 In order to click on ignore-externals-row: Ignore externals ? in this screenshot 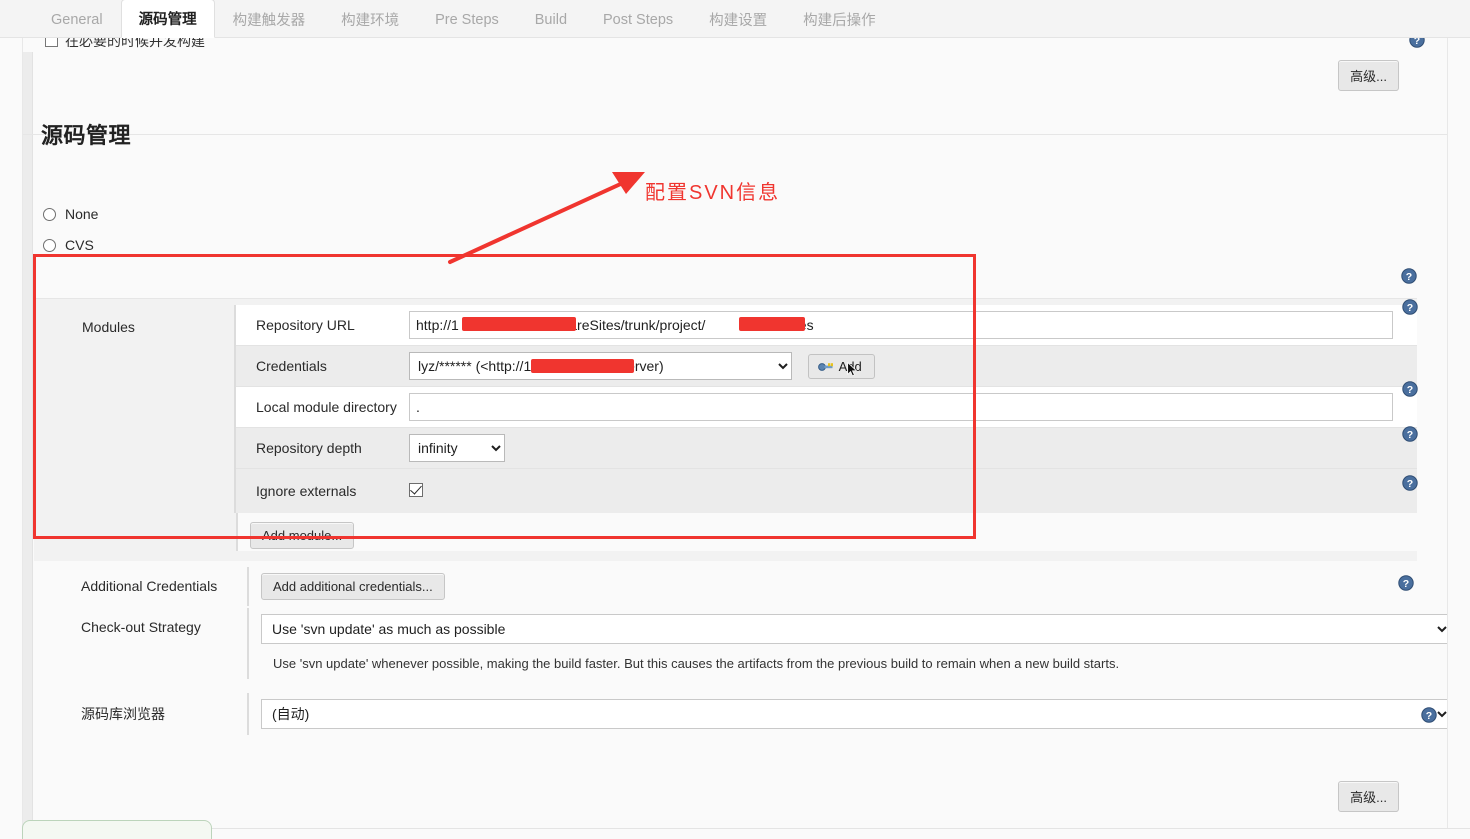, I will do `click(827, 491)`.